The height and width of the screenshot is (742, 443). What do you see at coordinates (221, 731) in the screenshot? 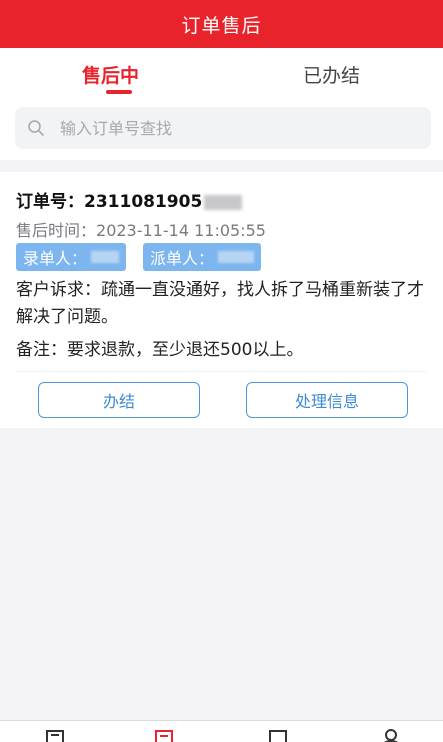
I see `bottom-nav` at bounding box center [221, 731].